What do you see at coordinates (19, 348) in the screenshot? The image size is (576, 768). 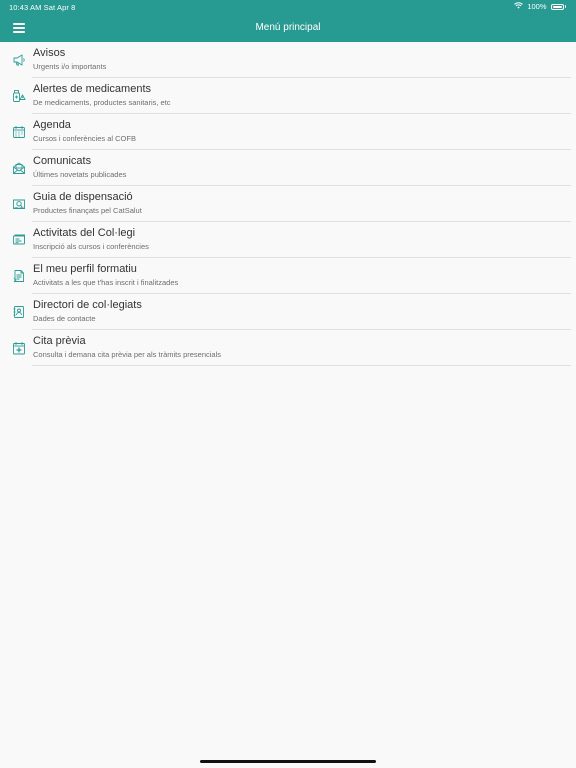 I see `appointment-icon` at bounding box center [19, 348].